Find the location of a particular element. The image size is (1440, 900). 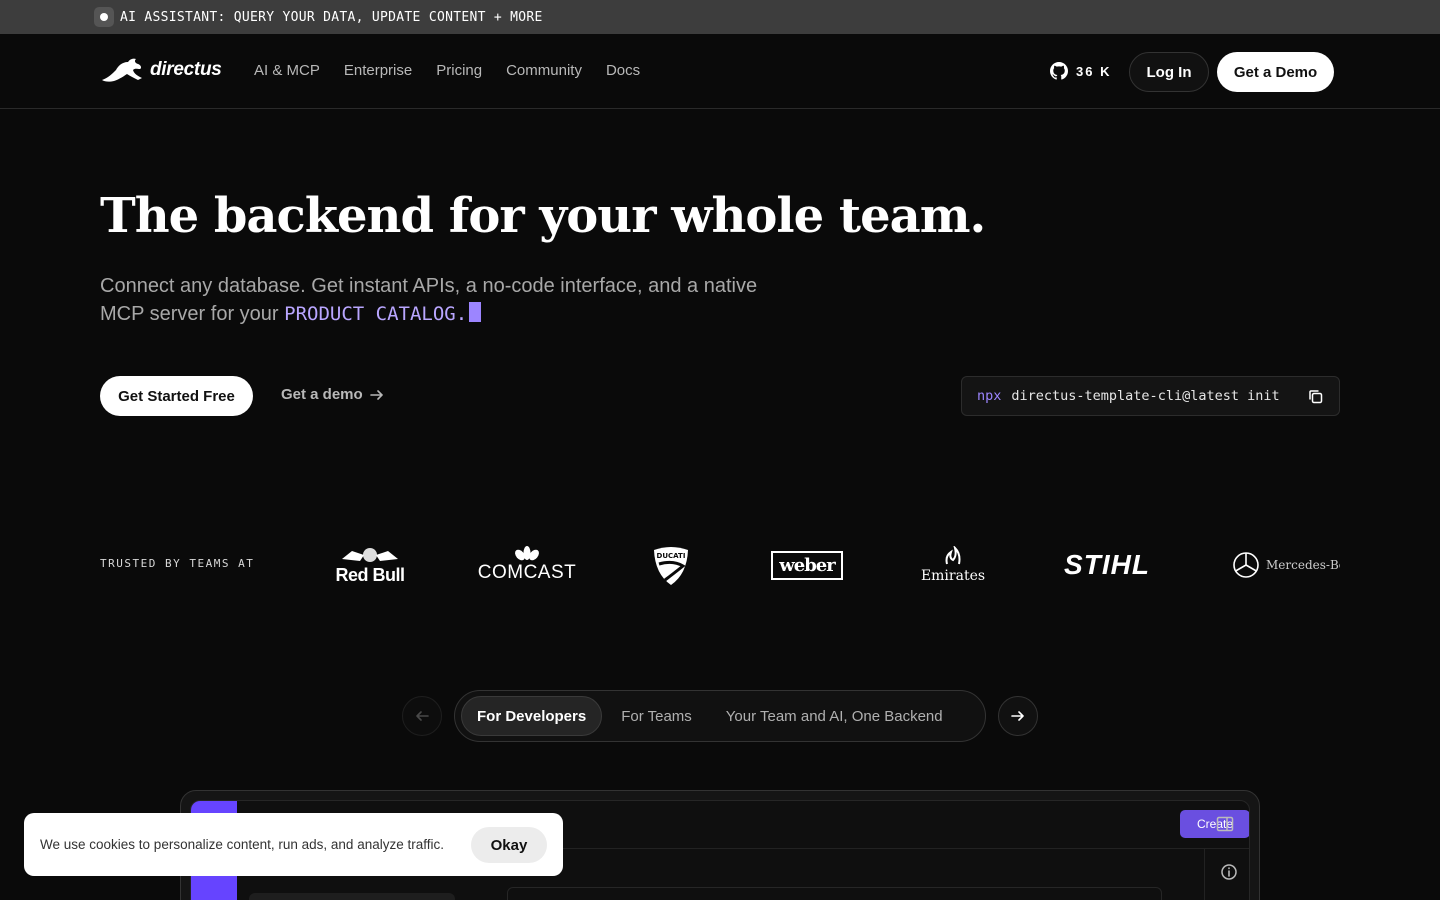

ducati-shield-icon: DUCATI is located at coordinates (671, 566).